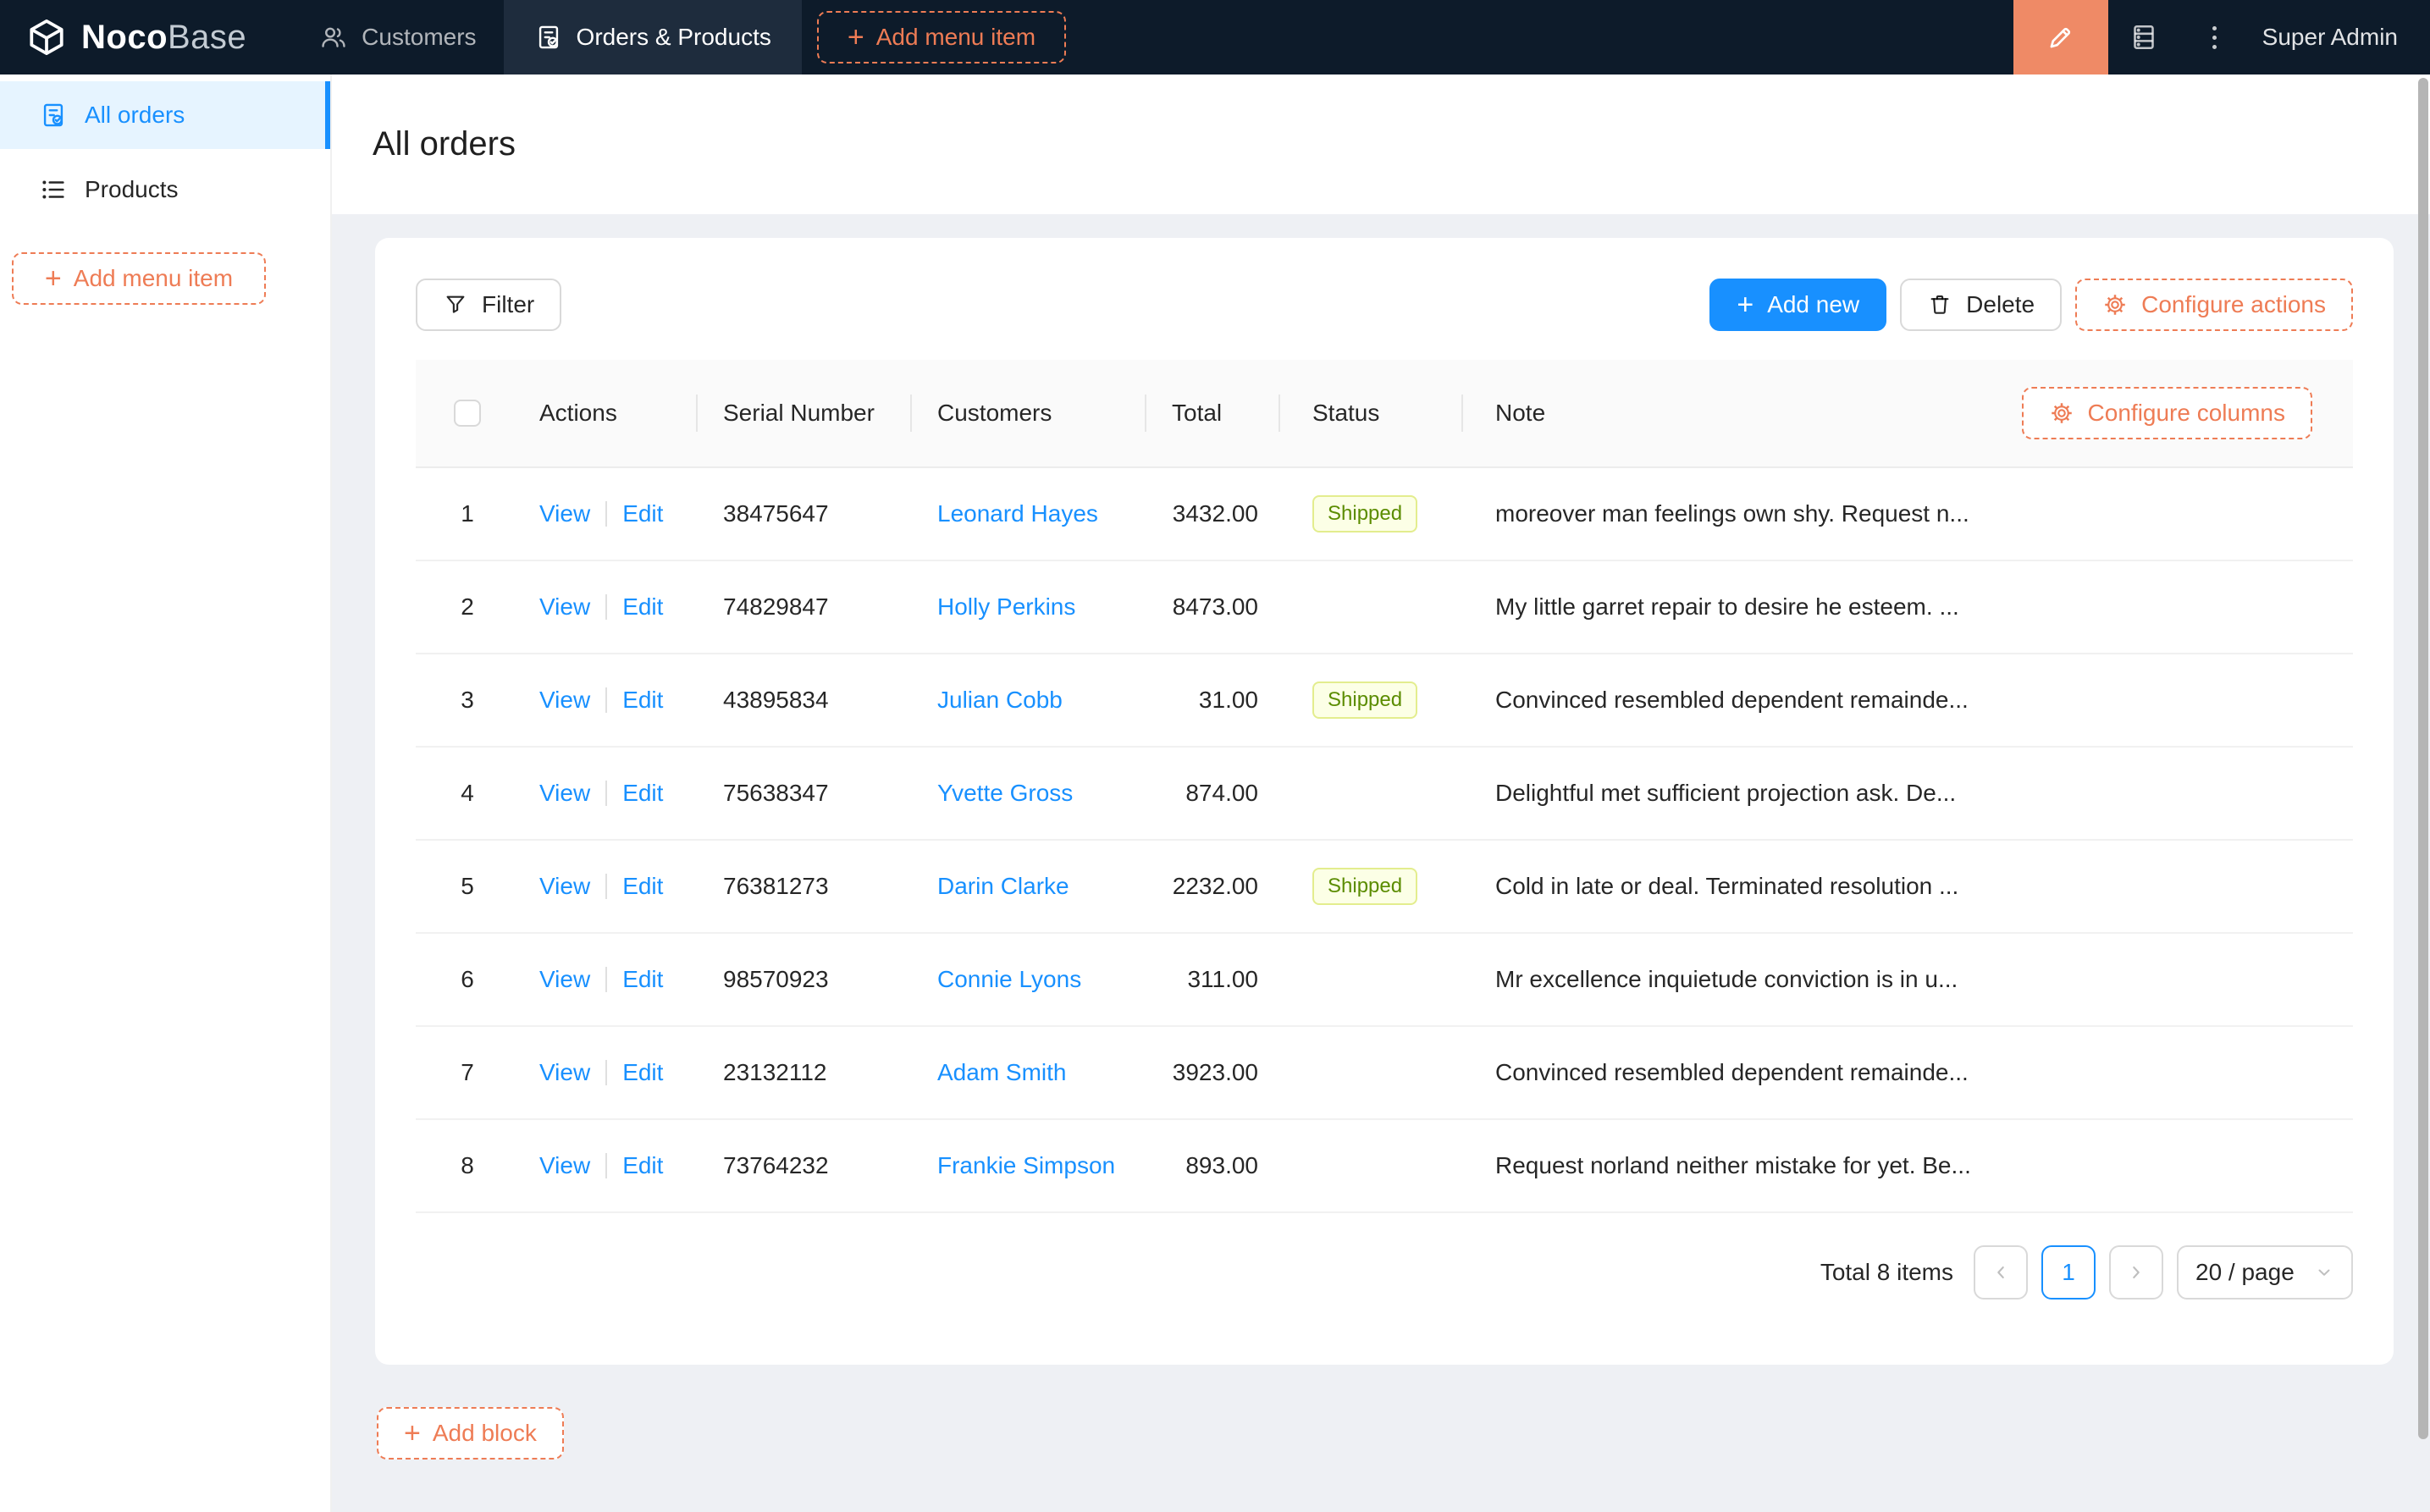 The width and height of the screenshot is (2430, 1512). I want to click on select-all-checkbox, so click(468, 413).